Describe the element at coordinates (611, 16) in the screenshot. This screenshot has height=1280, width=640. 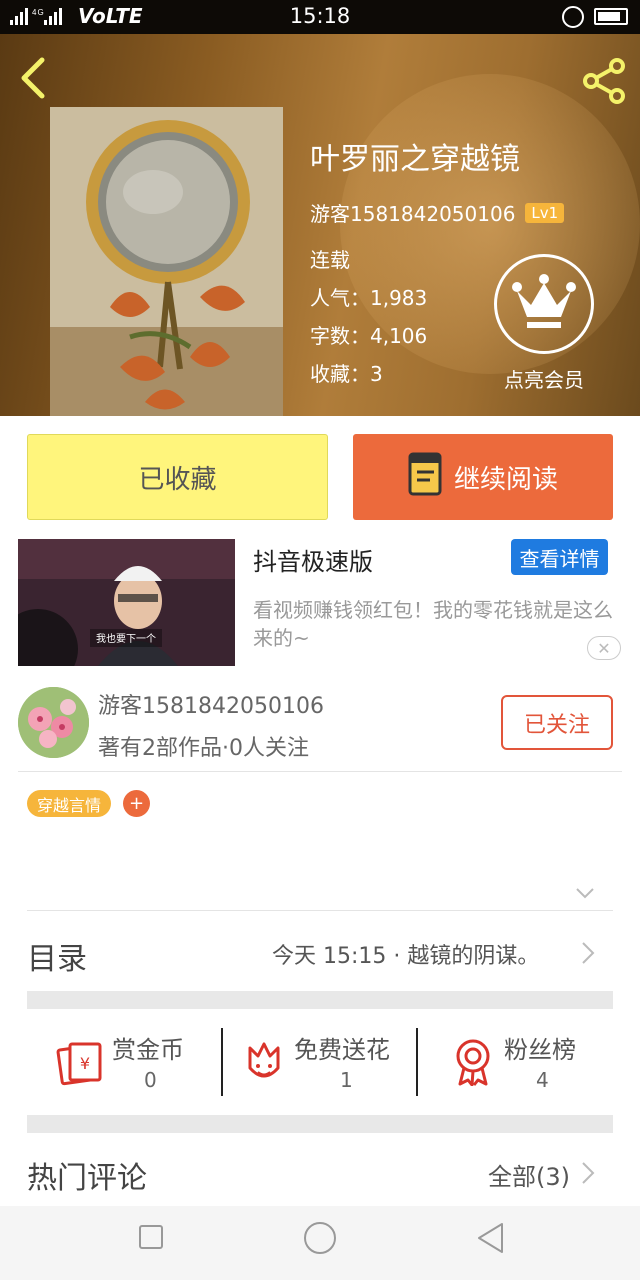
I see `battery-icon` at that location.